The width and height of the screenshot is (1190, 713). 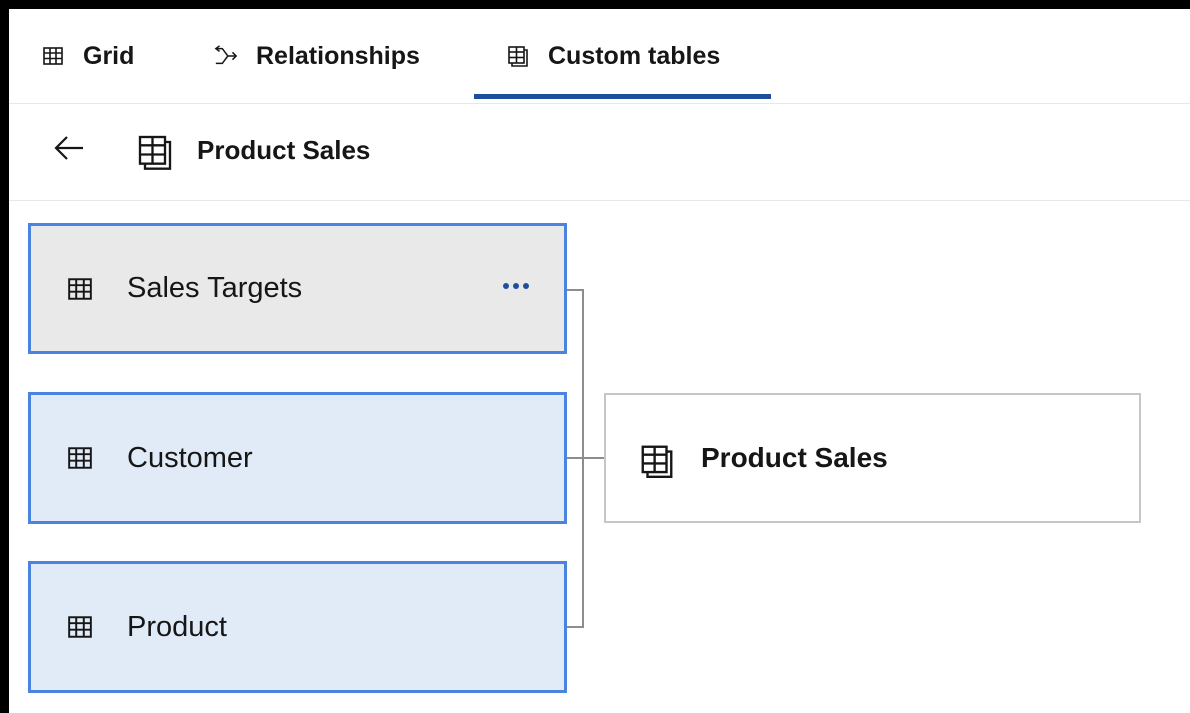 What do you see at coordinates (585, 458) in the screenshot?
I see `connector-lines` at bounding box center [585, 458].